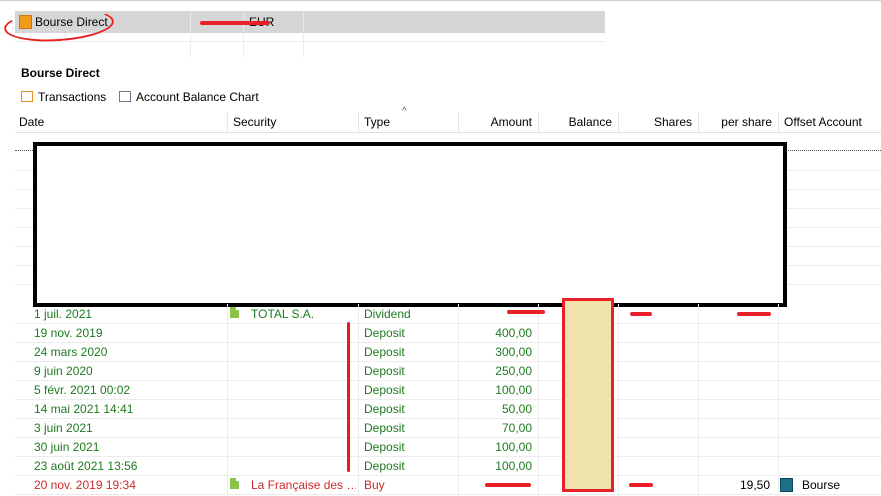 The image size is (881, 496). Describe the element at coordinates (513, 333) in the screenshot. I see `row-amount: 400,00` at that location.